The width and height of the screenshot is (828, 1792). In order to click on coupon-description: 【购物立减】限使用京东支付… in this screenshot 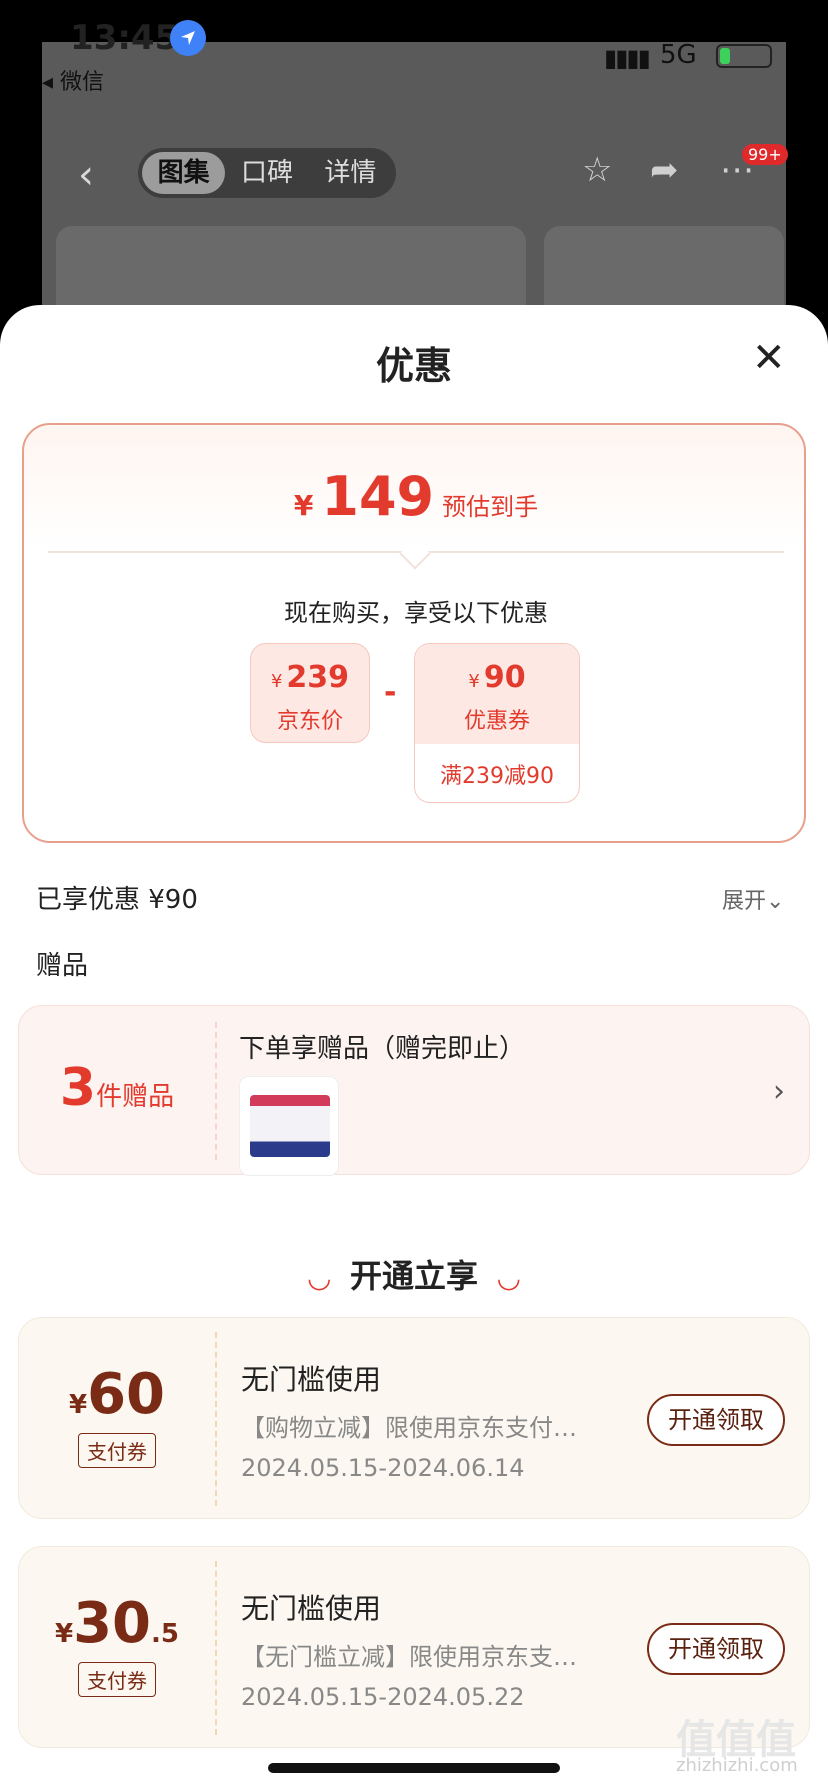, I will do `click(409, 1428)`.